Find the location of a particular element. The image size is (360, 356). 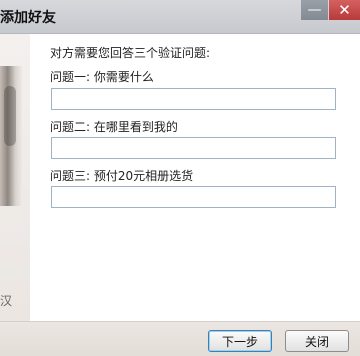

next-step-button: 下一步 is located at coordinates (240, 341).